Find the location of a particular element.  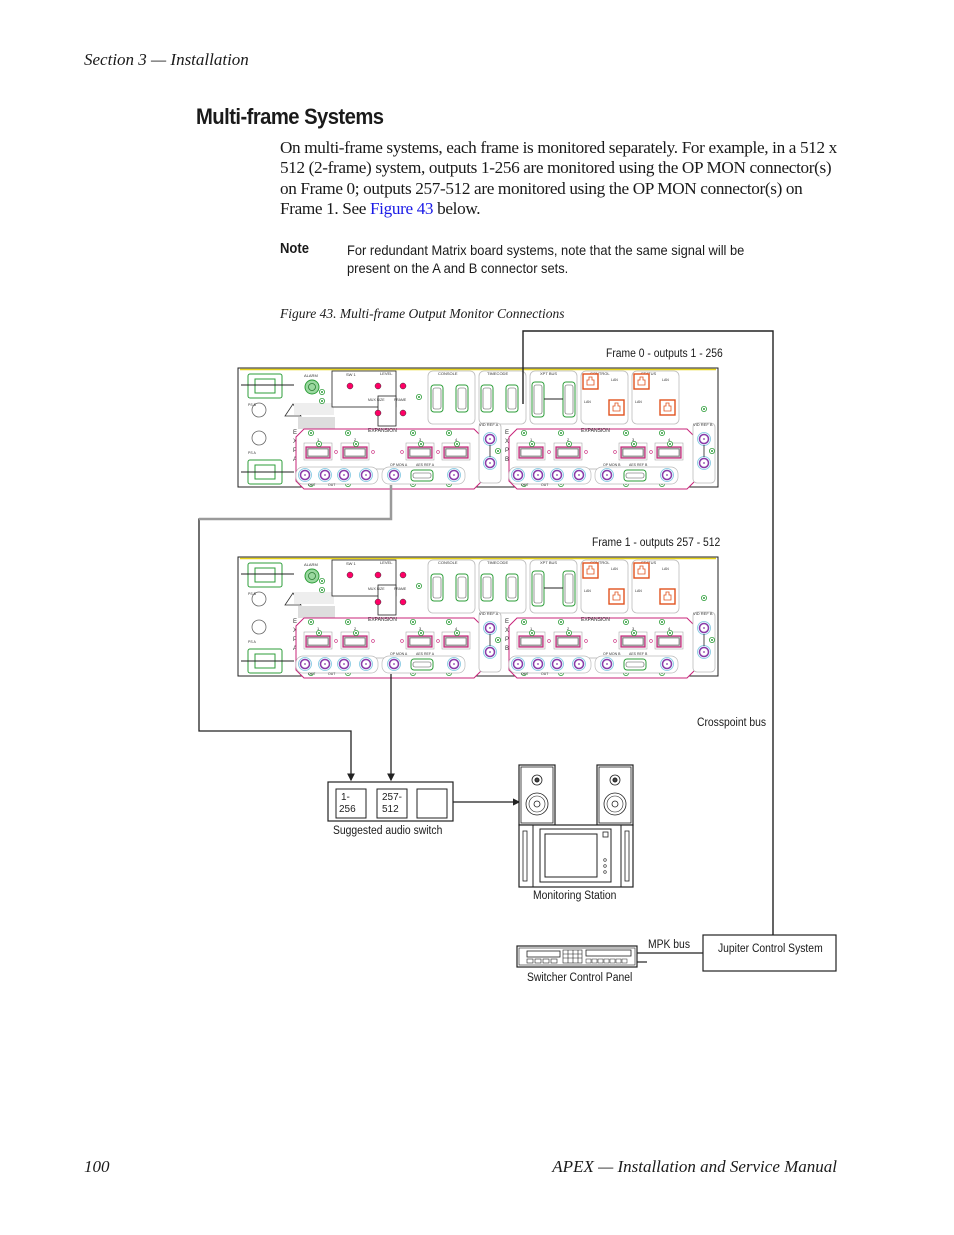

audio-btn-label-2b: 512 is located at coordinates (390, 809).